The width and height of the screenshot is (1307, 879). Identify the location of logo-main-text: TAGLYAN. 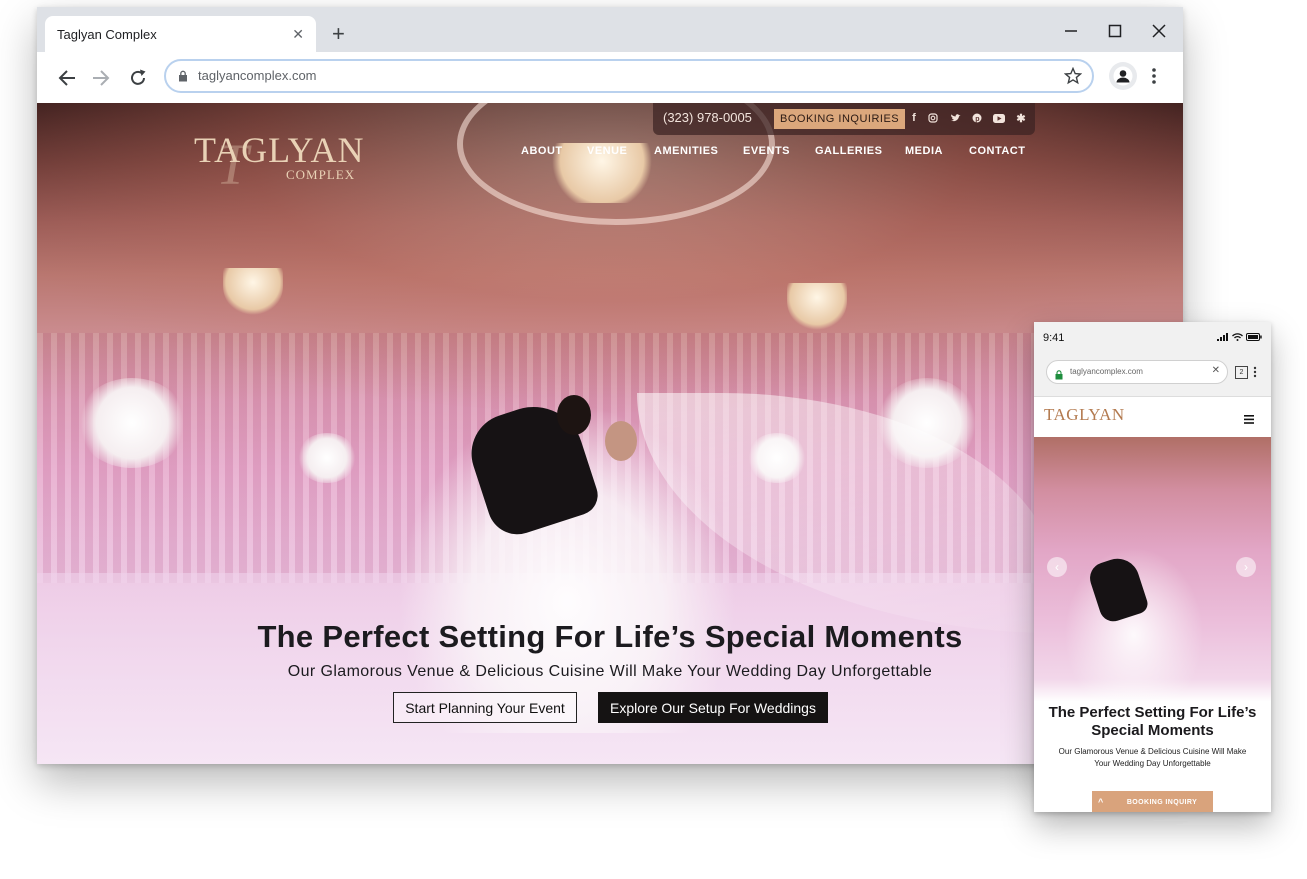
(279, 150).